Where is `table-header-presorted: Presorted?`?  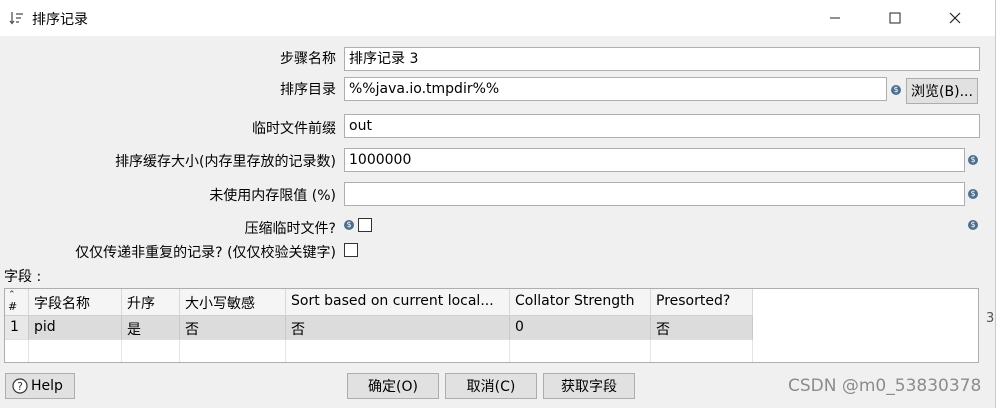
table-header-presorted: Presorted? is located at coordinates (702, 302).